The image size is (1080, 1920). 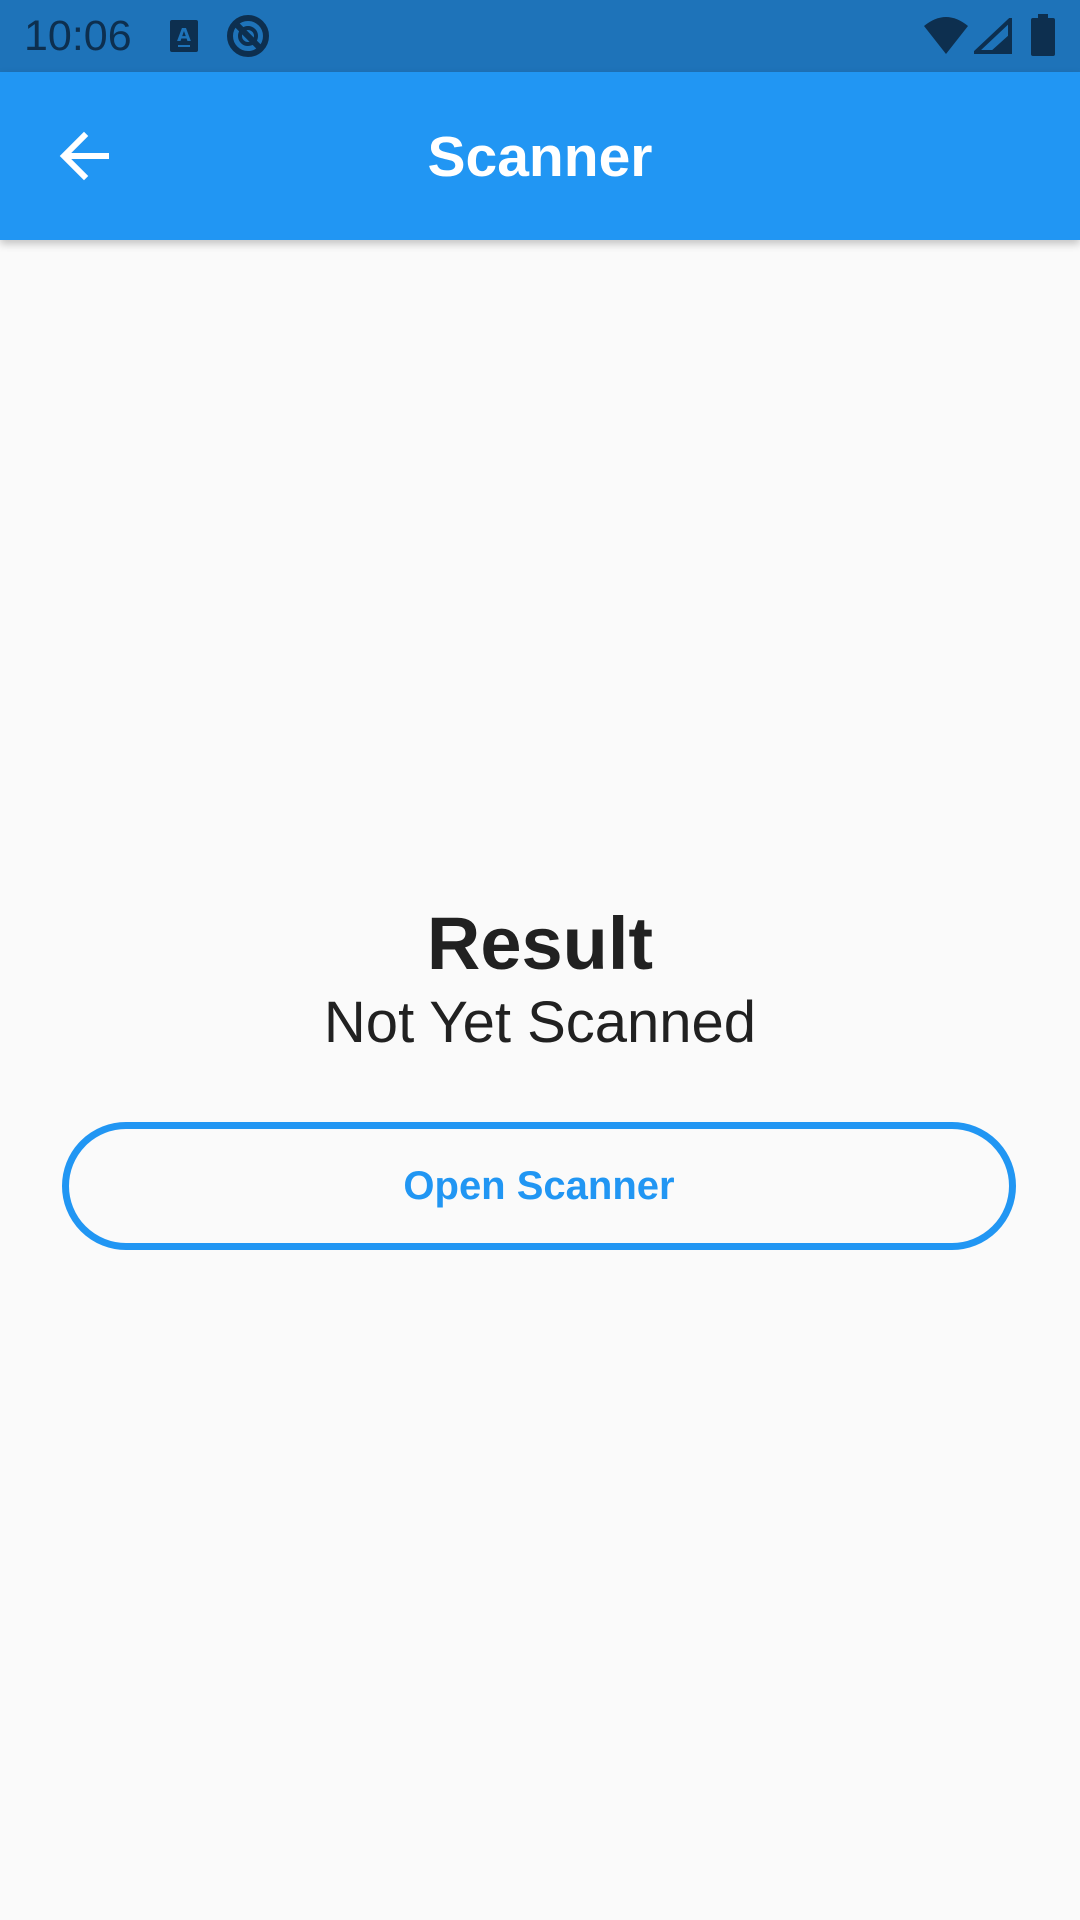 I want to click on app-bar: Scanner, so click(x=540, y=156).